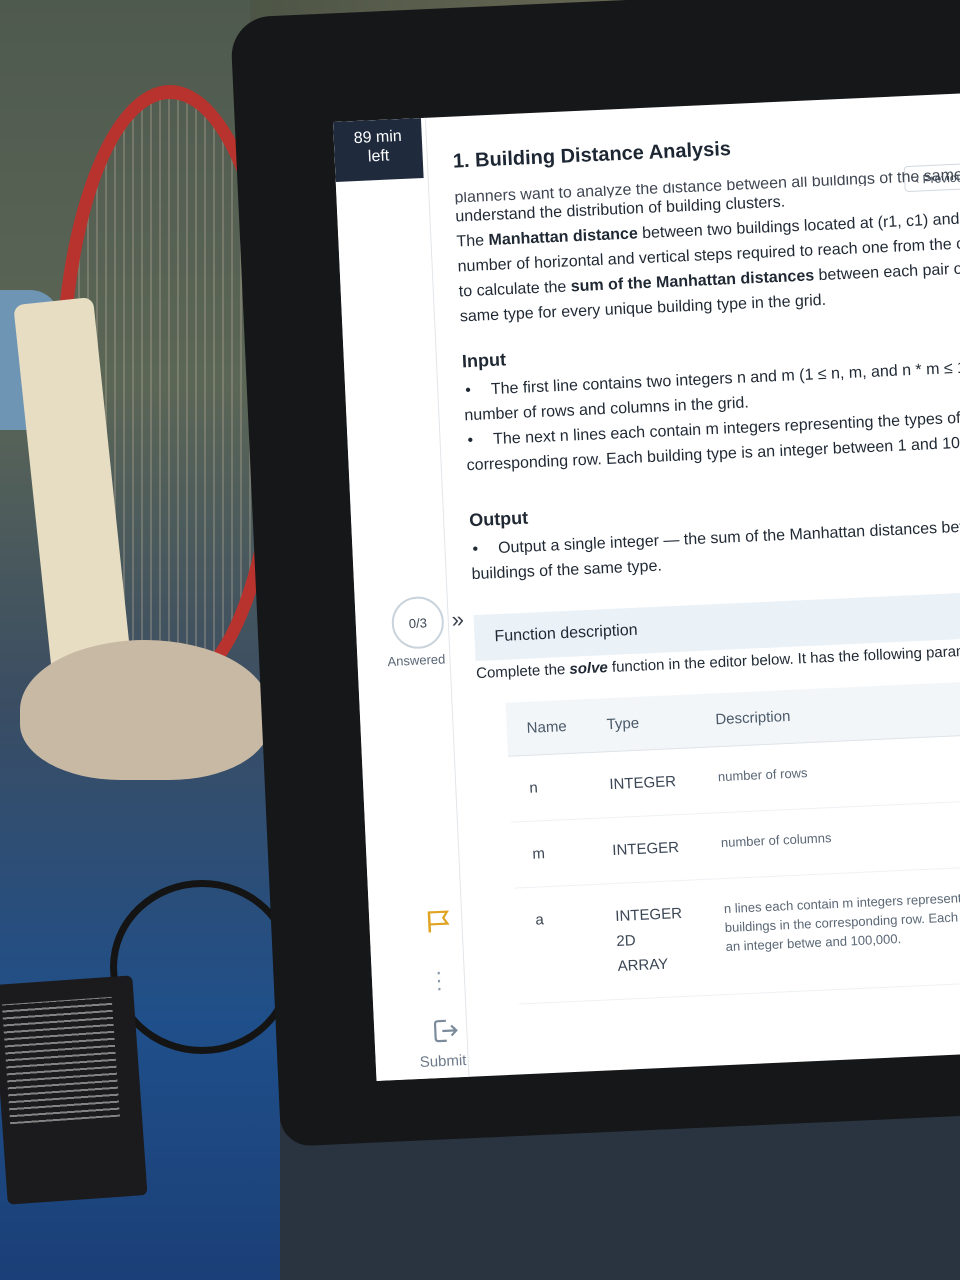 The width and height of the screenshot is (960, 1280). What do you see at coordinates (472, 241) in the screenshot?
I see `intro-2-pre: The` at bounding box center [472, 241].